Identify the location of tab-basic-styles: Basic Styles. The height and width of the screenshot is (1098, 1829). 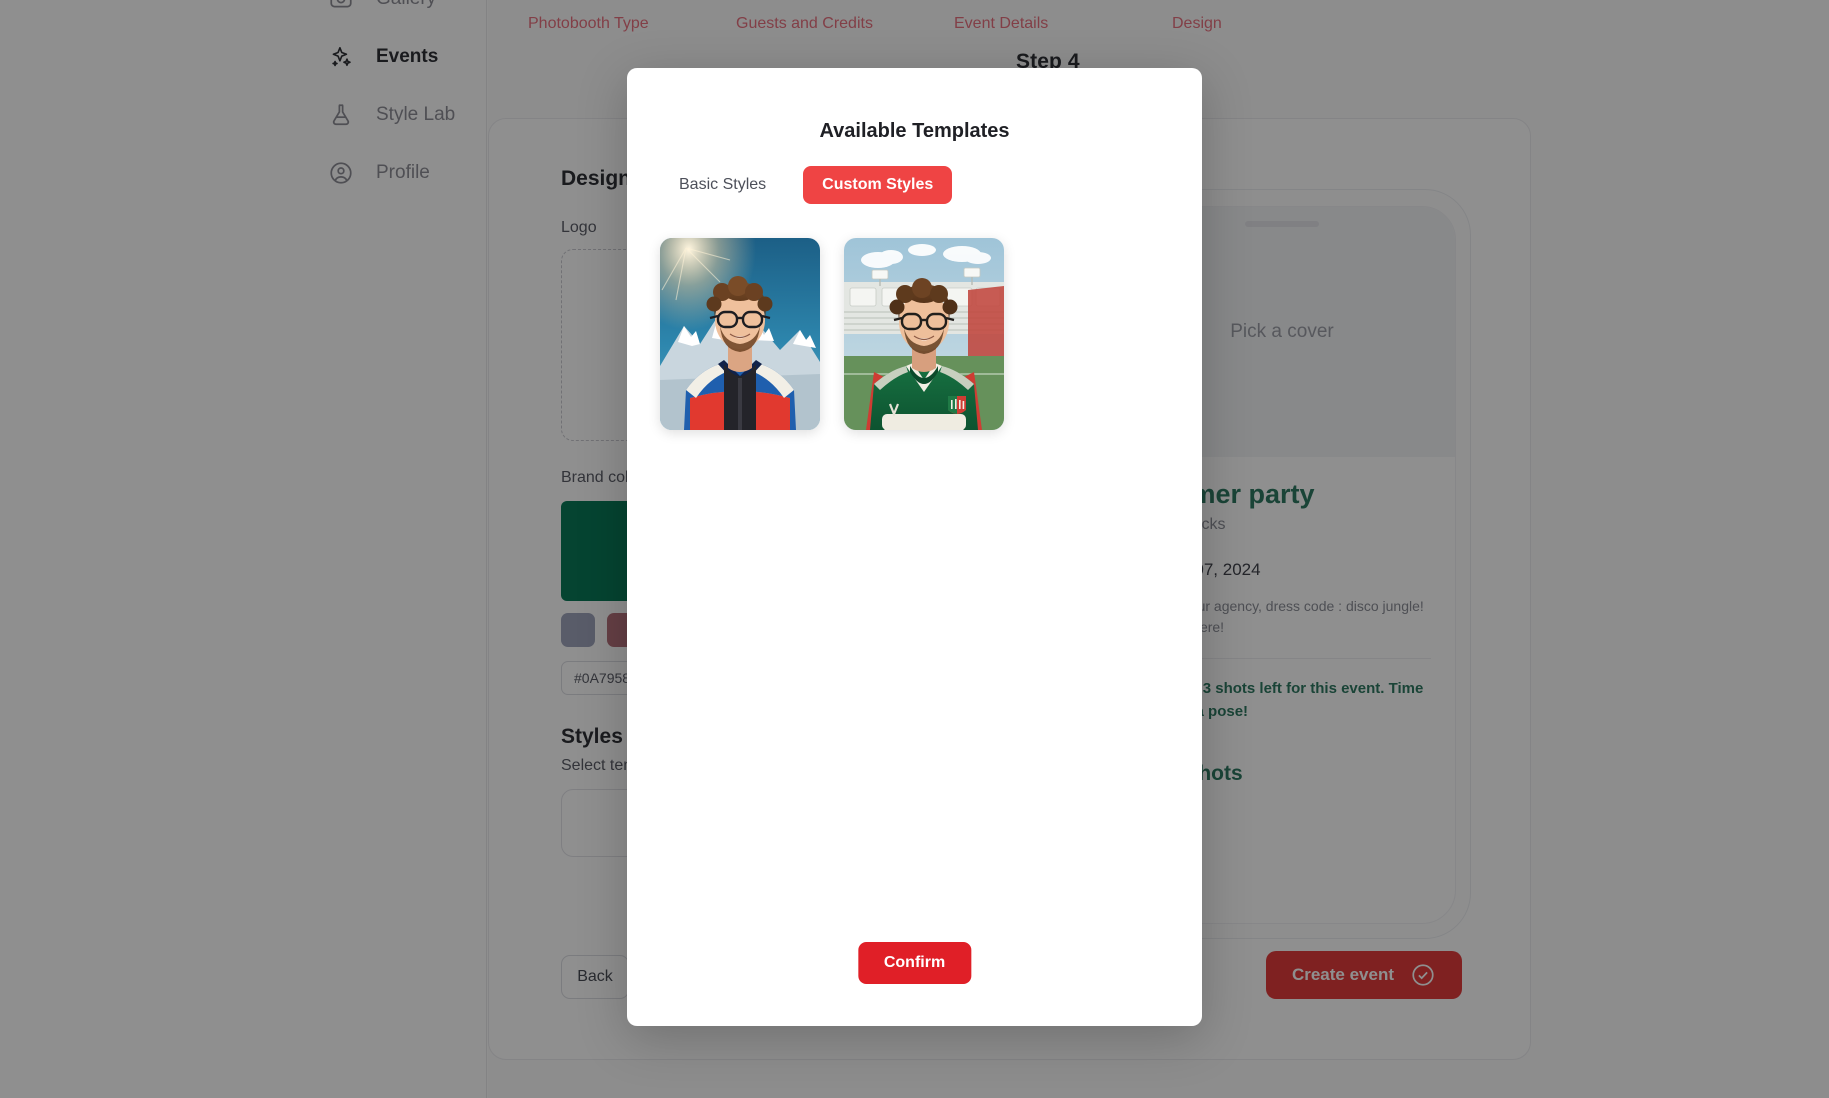
(722, 185).